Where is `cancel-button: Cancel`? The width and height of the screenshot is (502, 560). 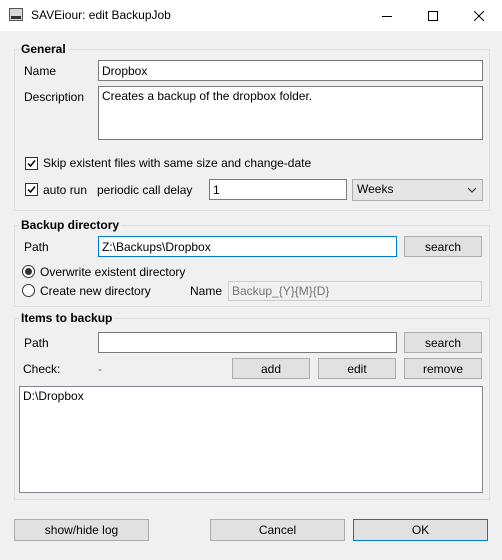 cancel-button: Cancel is located at coordinates (277, 530).